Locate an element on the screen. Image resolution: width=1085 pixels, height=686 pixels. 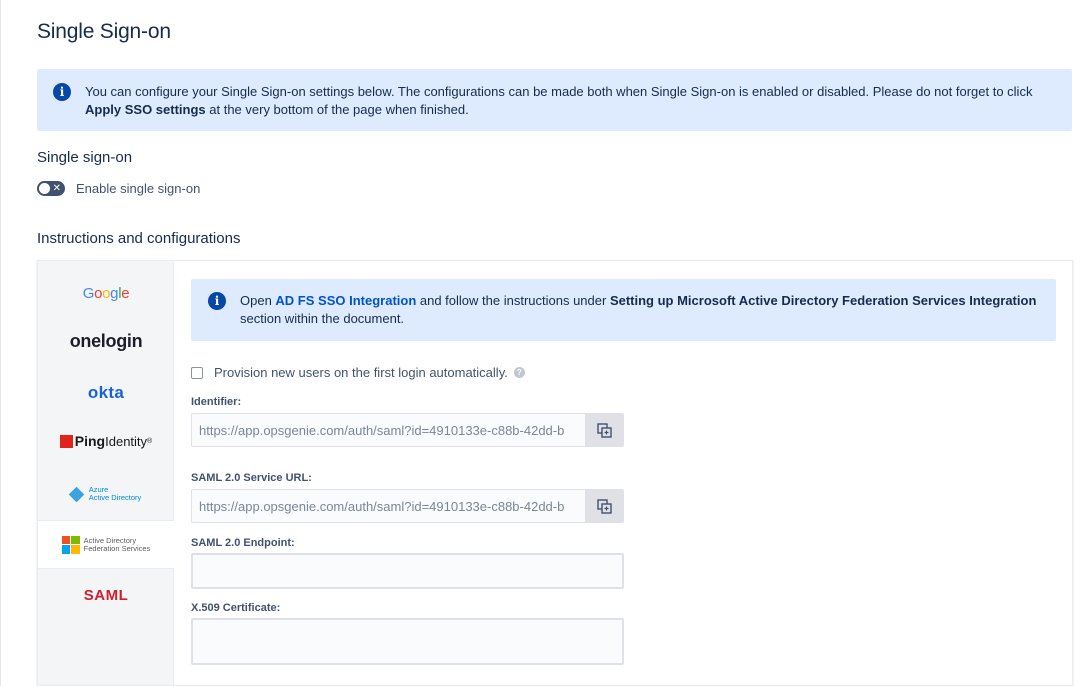
azure-logo: Azure Active Directory is located at coordinates (105, 494).